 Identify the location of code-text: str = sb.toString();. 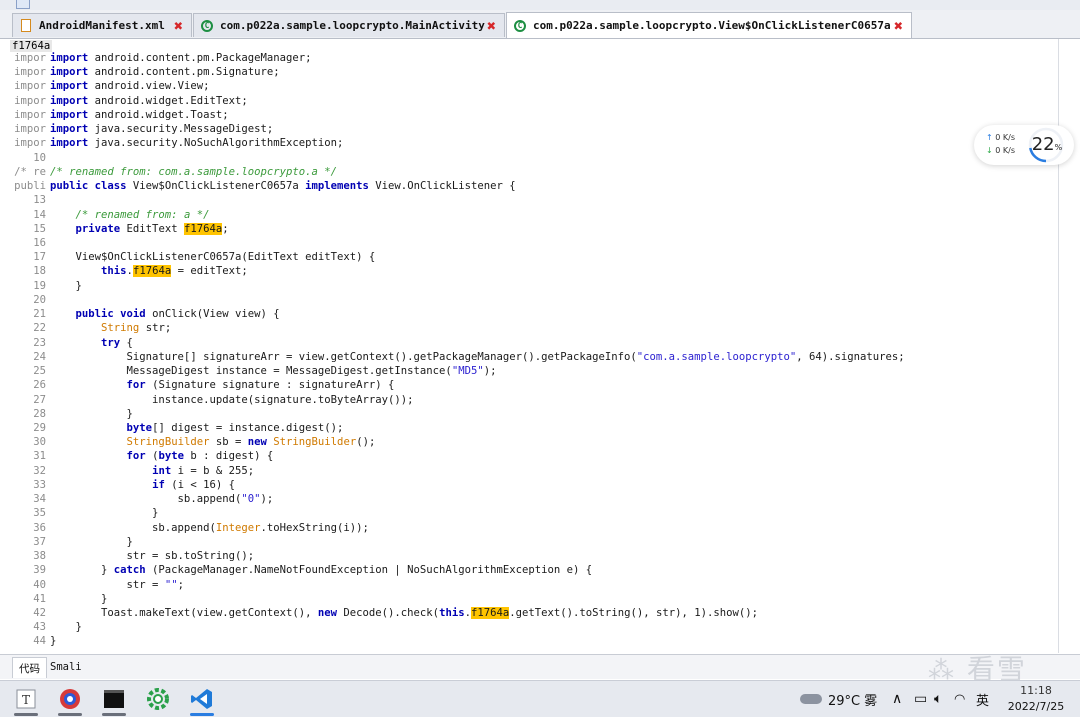
(152, 556).